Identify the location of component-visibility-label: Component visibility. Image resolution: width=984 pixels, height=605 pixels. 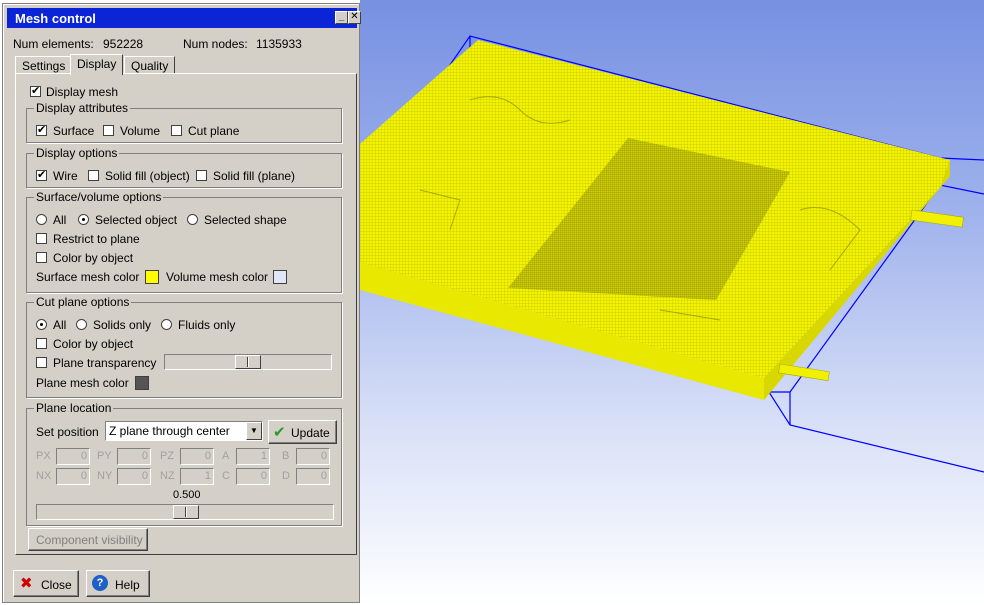
(89, 540).